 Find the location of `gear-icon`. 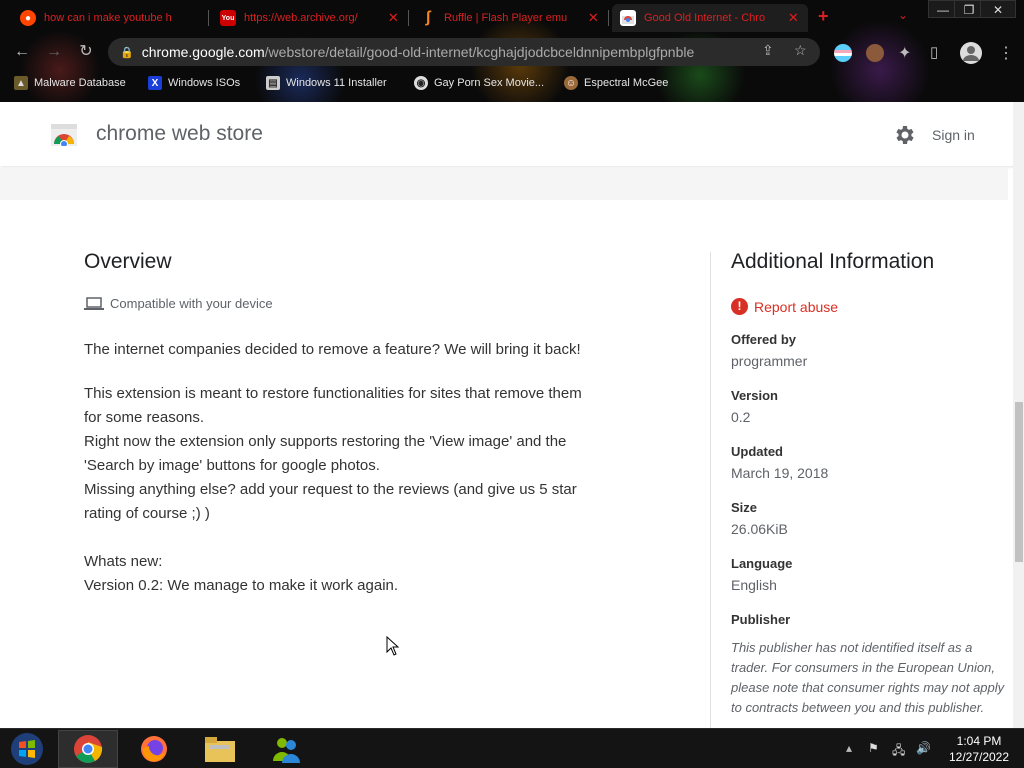

gear-icon is located at coordinates (904, 135).